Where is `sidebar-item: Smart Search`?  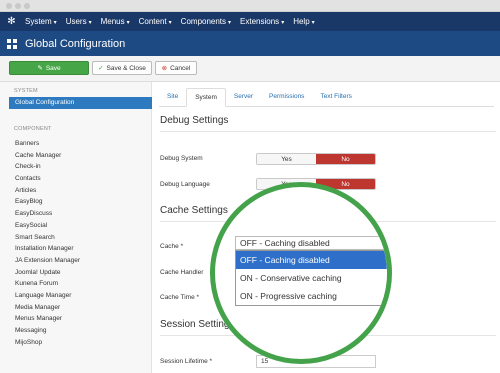 sidebar-item: Smart Search is located at coordinates (47, 238).